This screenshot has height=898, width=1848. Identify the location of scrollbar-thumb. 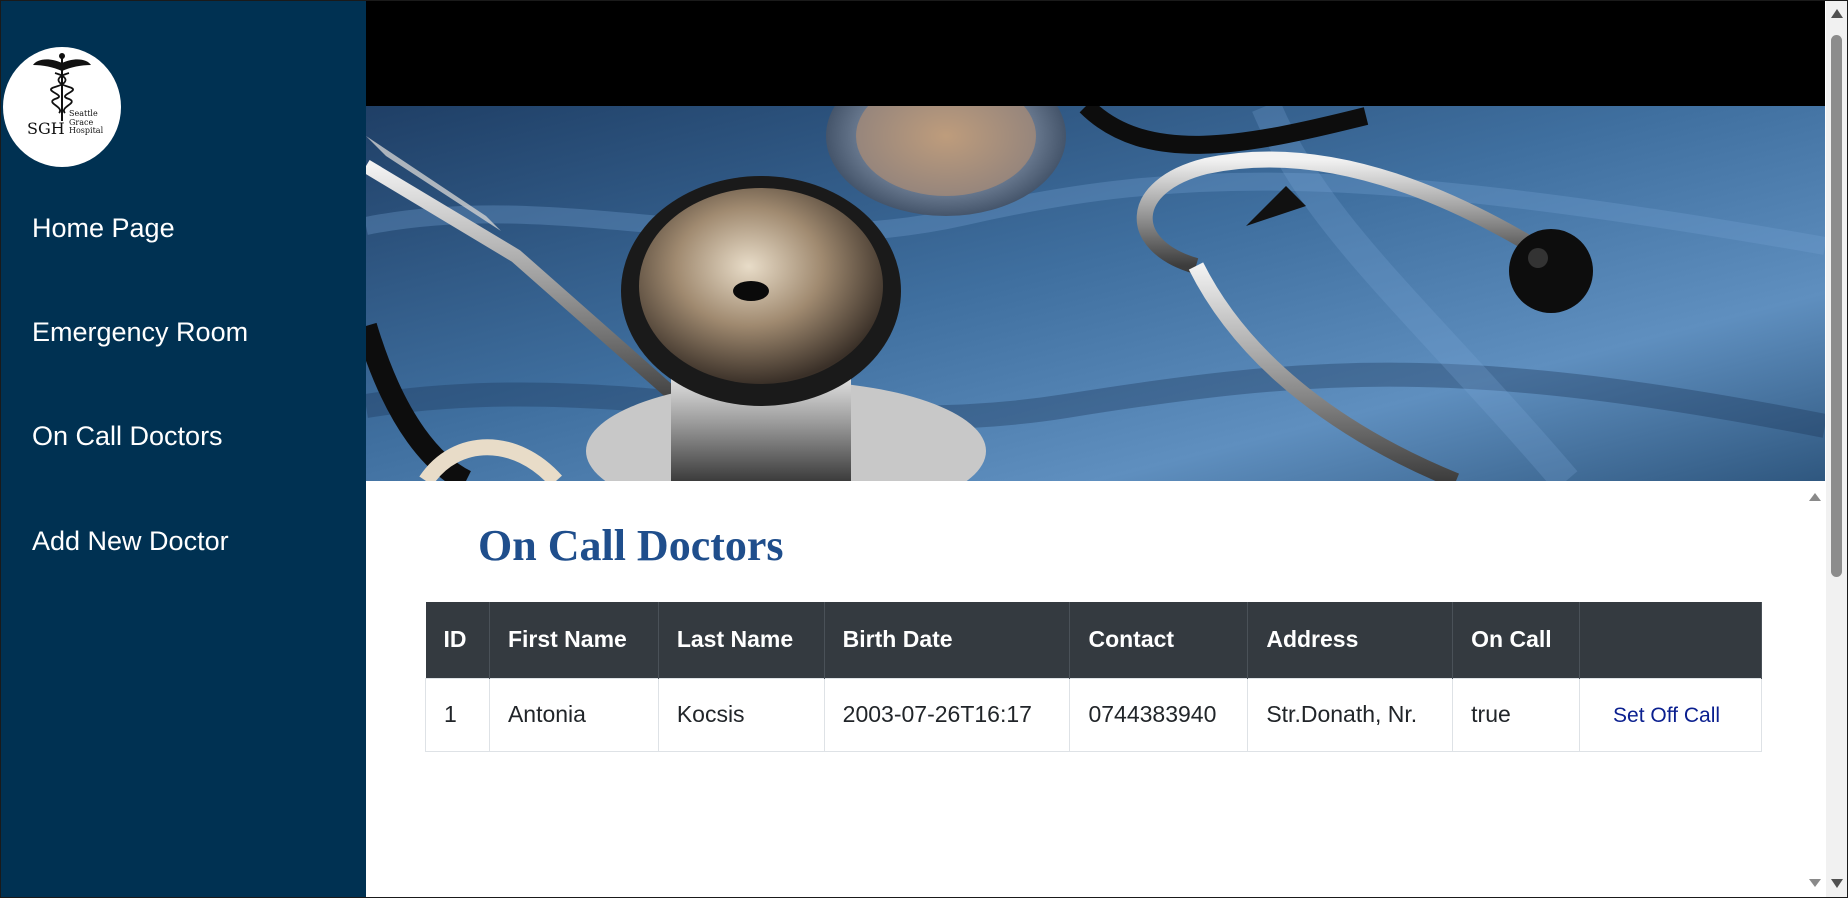
(1836, 306).